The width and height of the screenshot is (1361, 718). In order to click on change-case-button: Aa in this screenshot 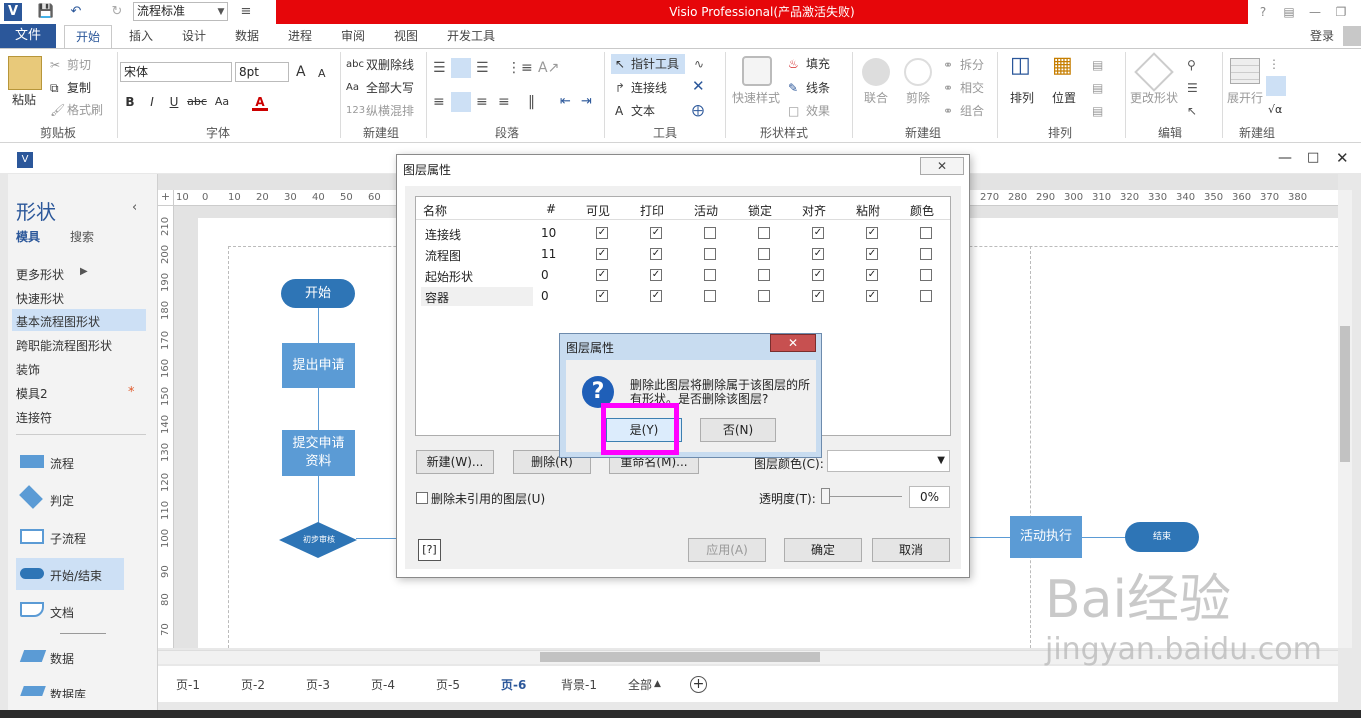, I will do `click(222, 102)`.